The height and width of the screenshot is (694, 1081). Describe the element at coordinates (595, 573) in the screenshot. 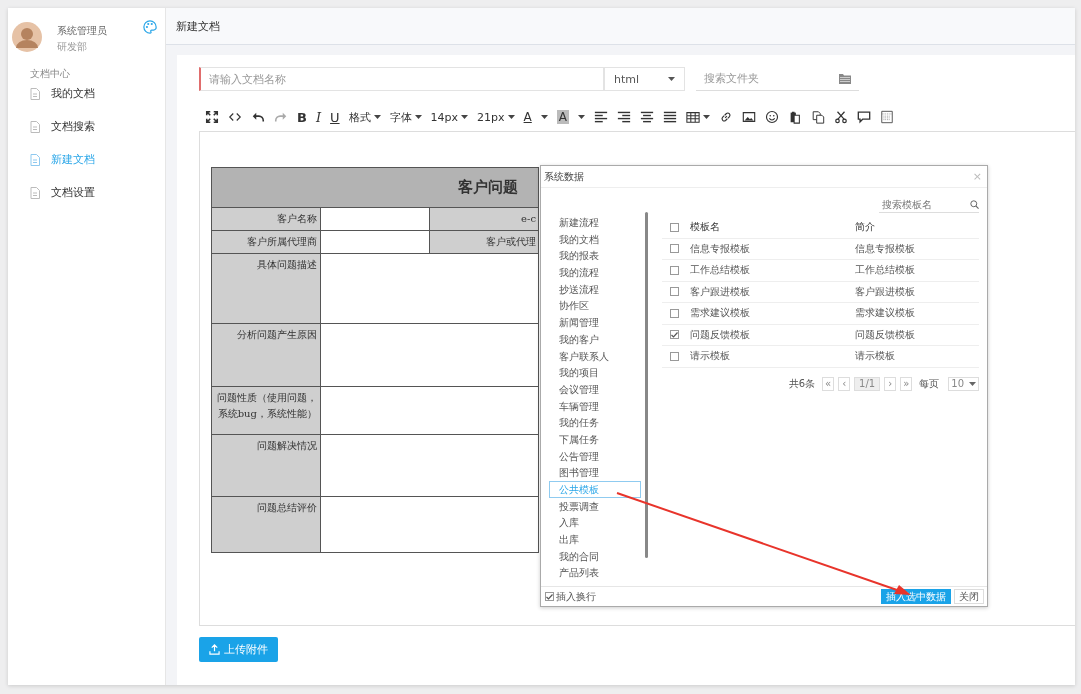

I see `category-item: 产品列表` at that location.